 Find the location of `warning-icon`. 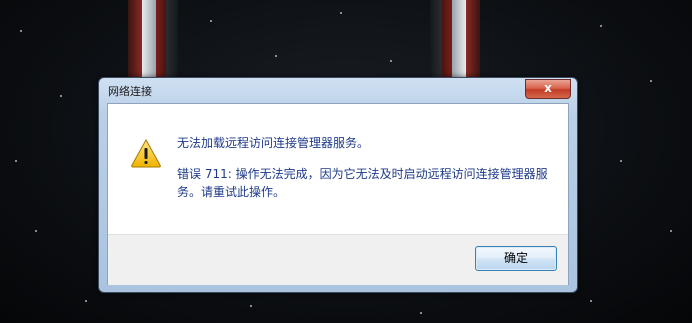

warning-icon is located at coordinates (146, 153).